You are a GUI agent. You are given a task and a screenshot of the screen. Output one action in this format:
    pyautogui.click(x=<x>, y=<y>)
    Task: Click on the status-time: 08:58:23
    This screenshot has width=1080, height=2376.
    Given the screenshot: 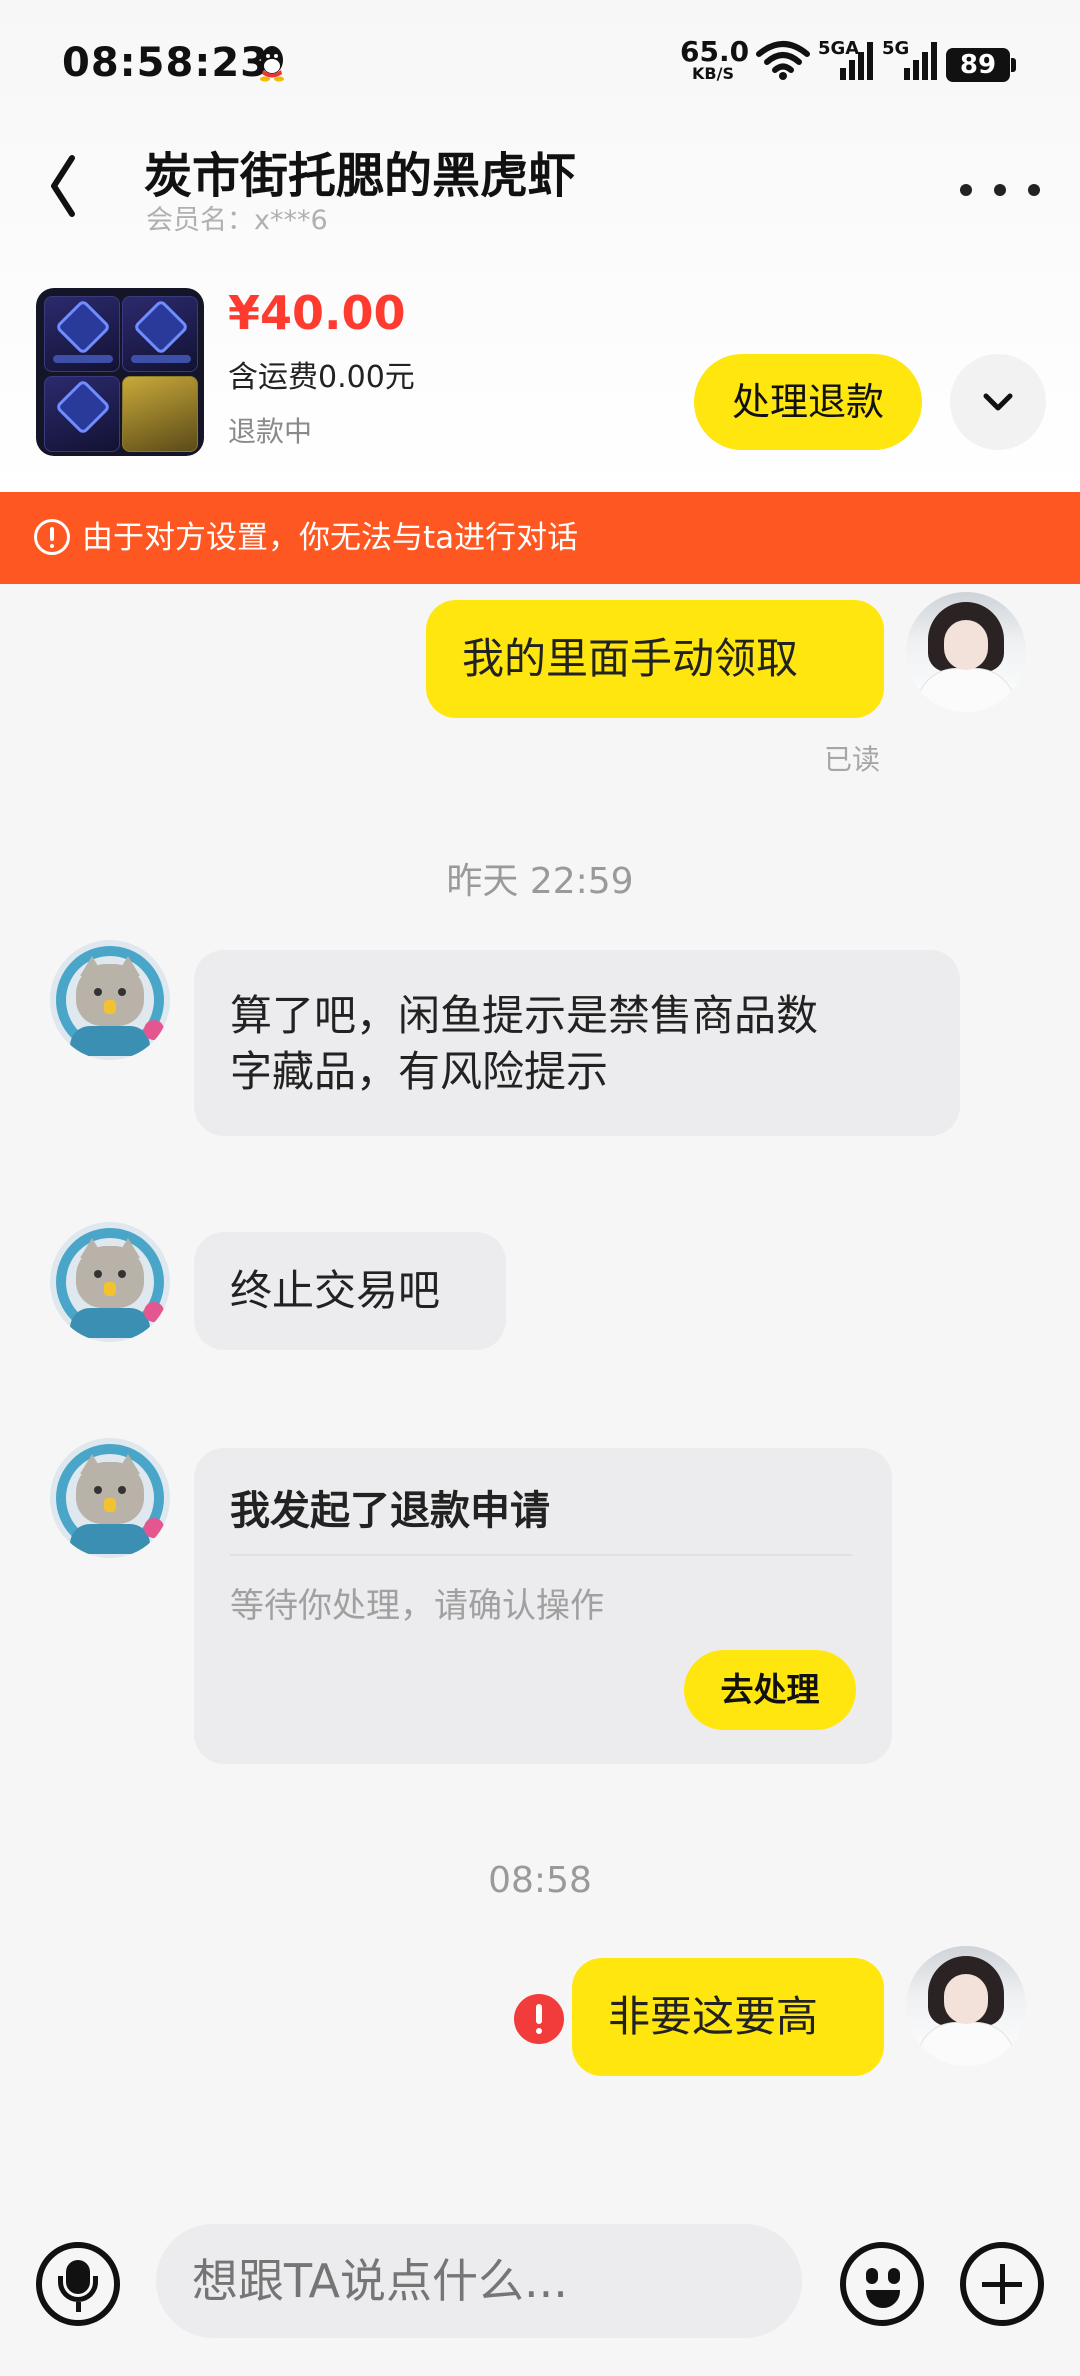 What is the action you would take?
    pyautogui.click(x=165, y=63)
    